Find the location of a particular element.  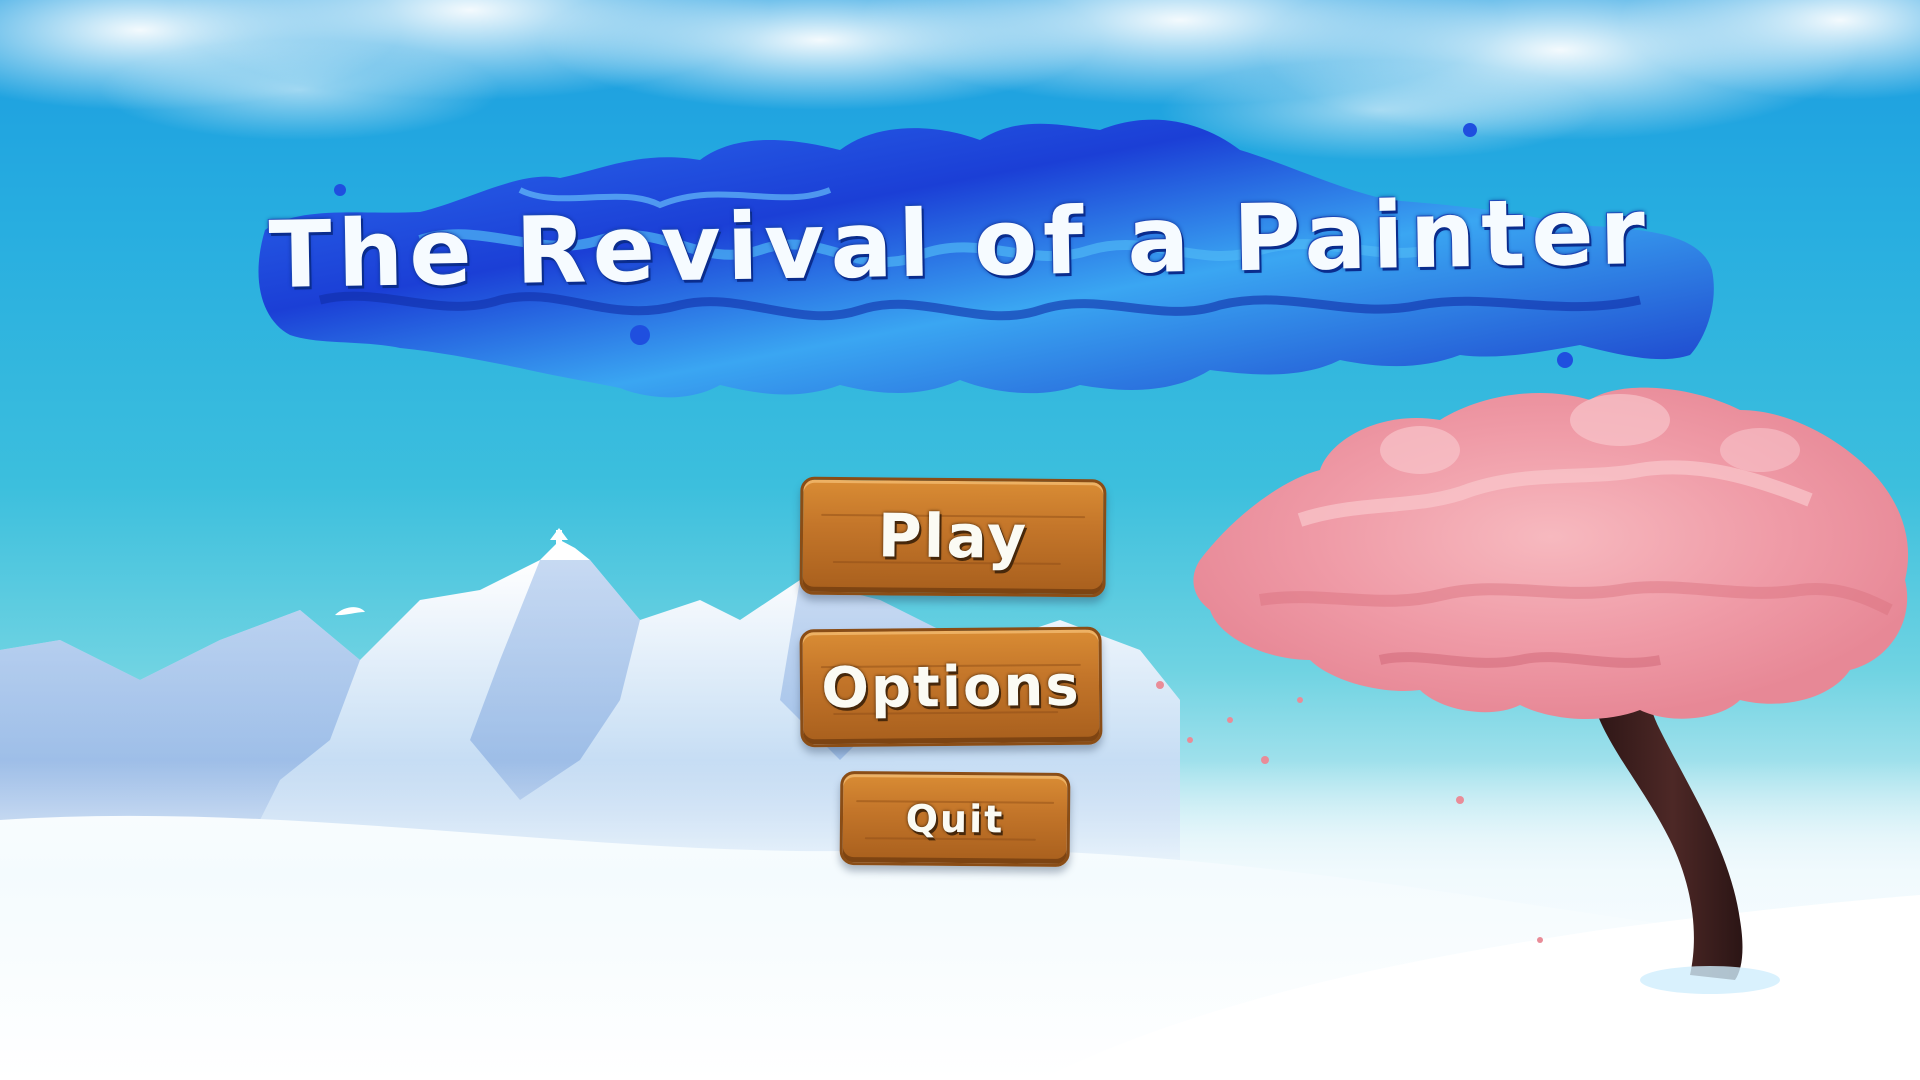

options-button-label: Options is located at coordinates (951, 687).